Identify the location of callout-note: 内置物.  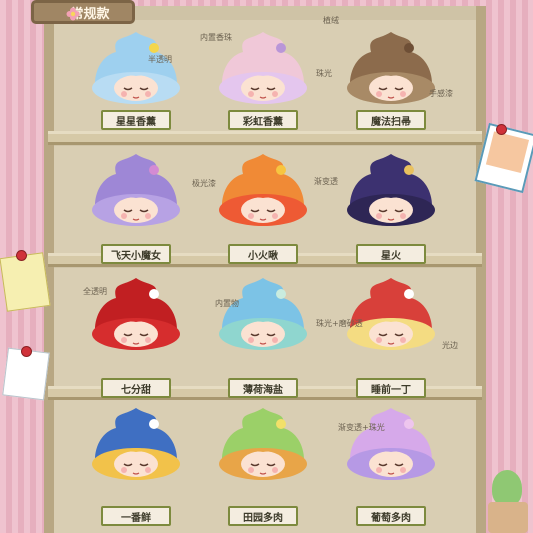
(227, 303).